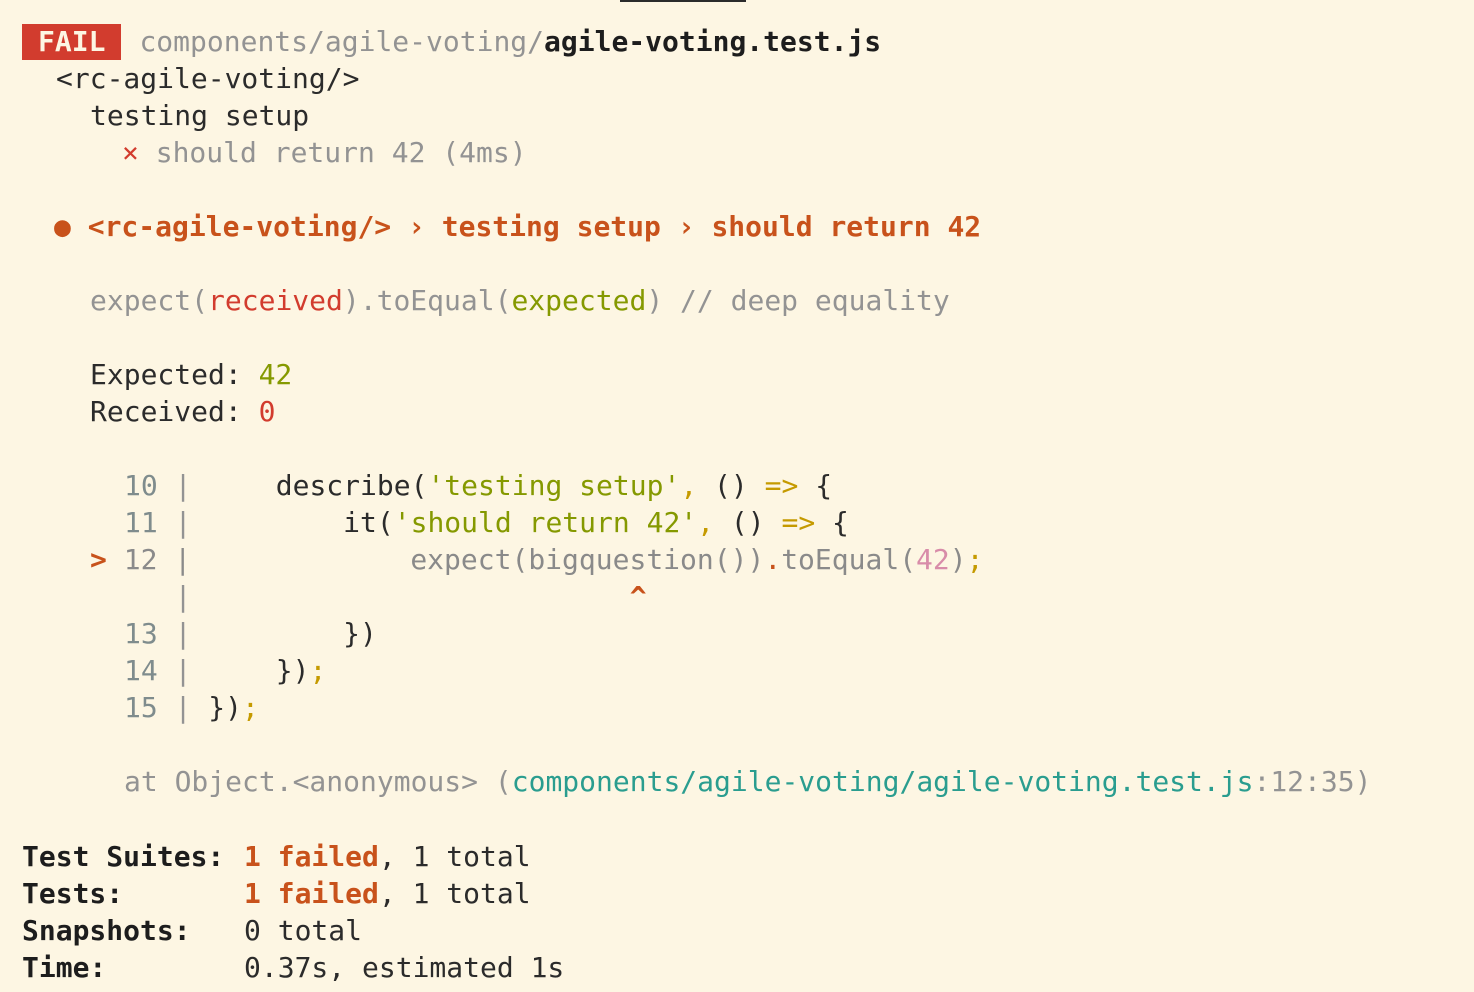 The height and width of the screenshot is (992, 1474). I want to click on code-line-15: 15 | });, so click(191, 707).